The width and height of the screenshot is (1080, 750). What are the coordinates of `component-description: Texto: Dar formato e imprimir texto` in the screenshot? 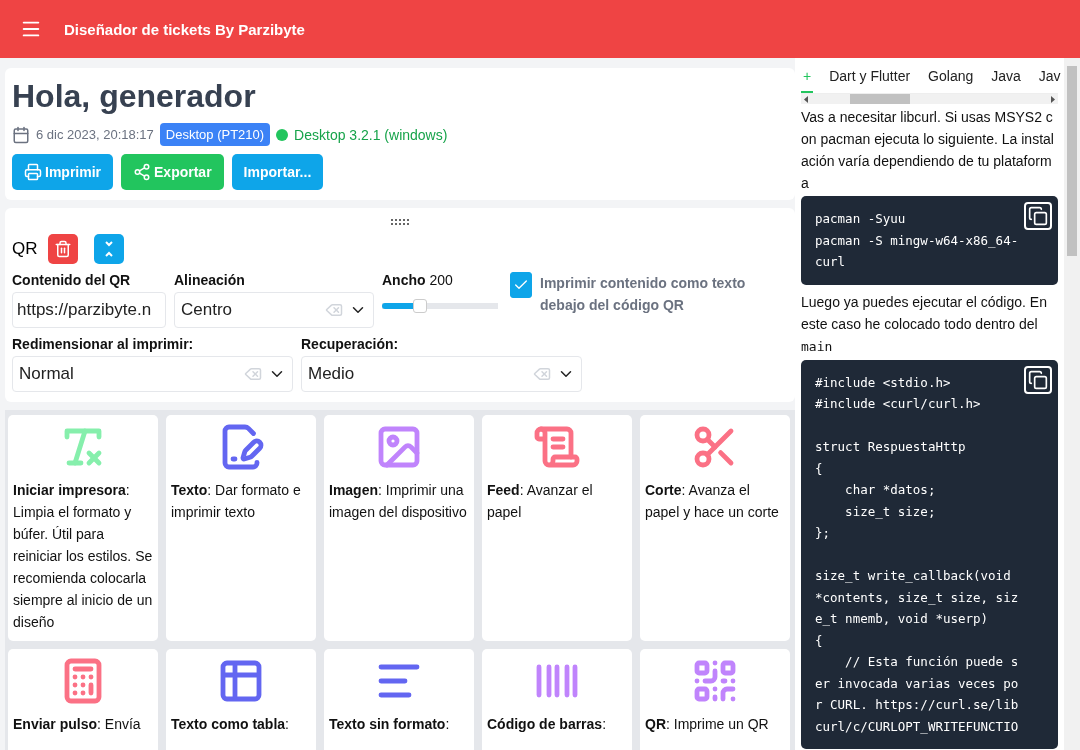 It's located at (236, 501).